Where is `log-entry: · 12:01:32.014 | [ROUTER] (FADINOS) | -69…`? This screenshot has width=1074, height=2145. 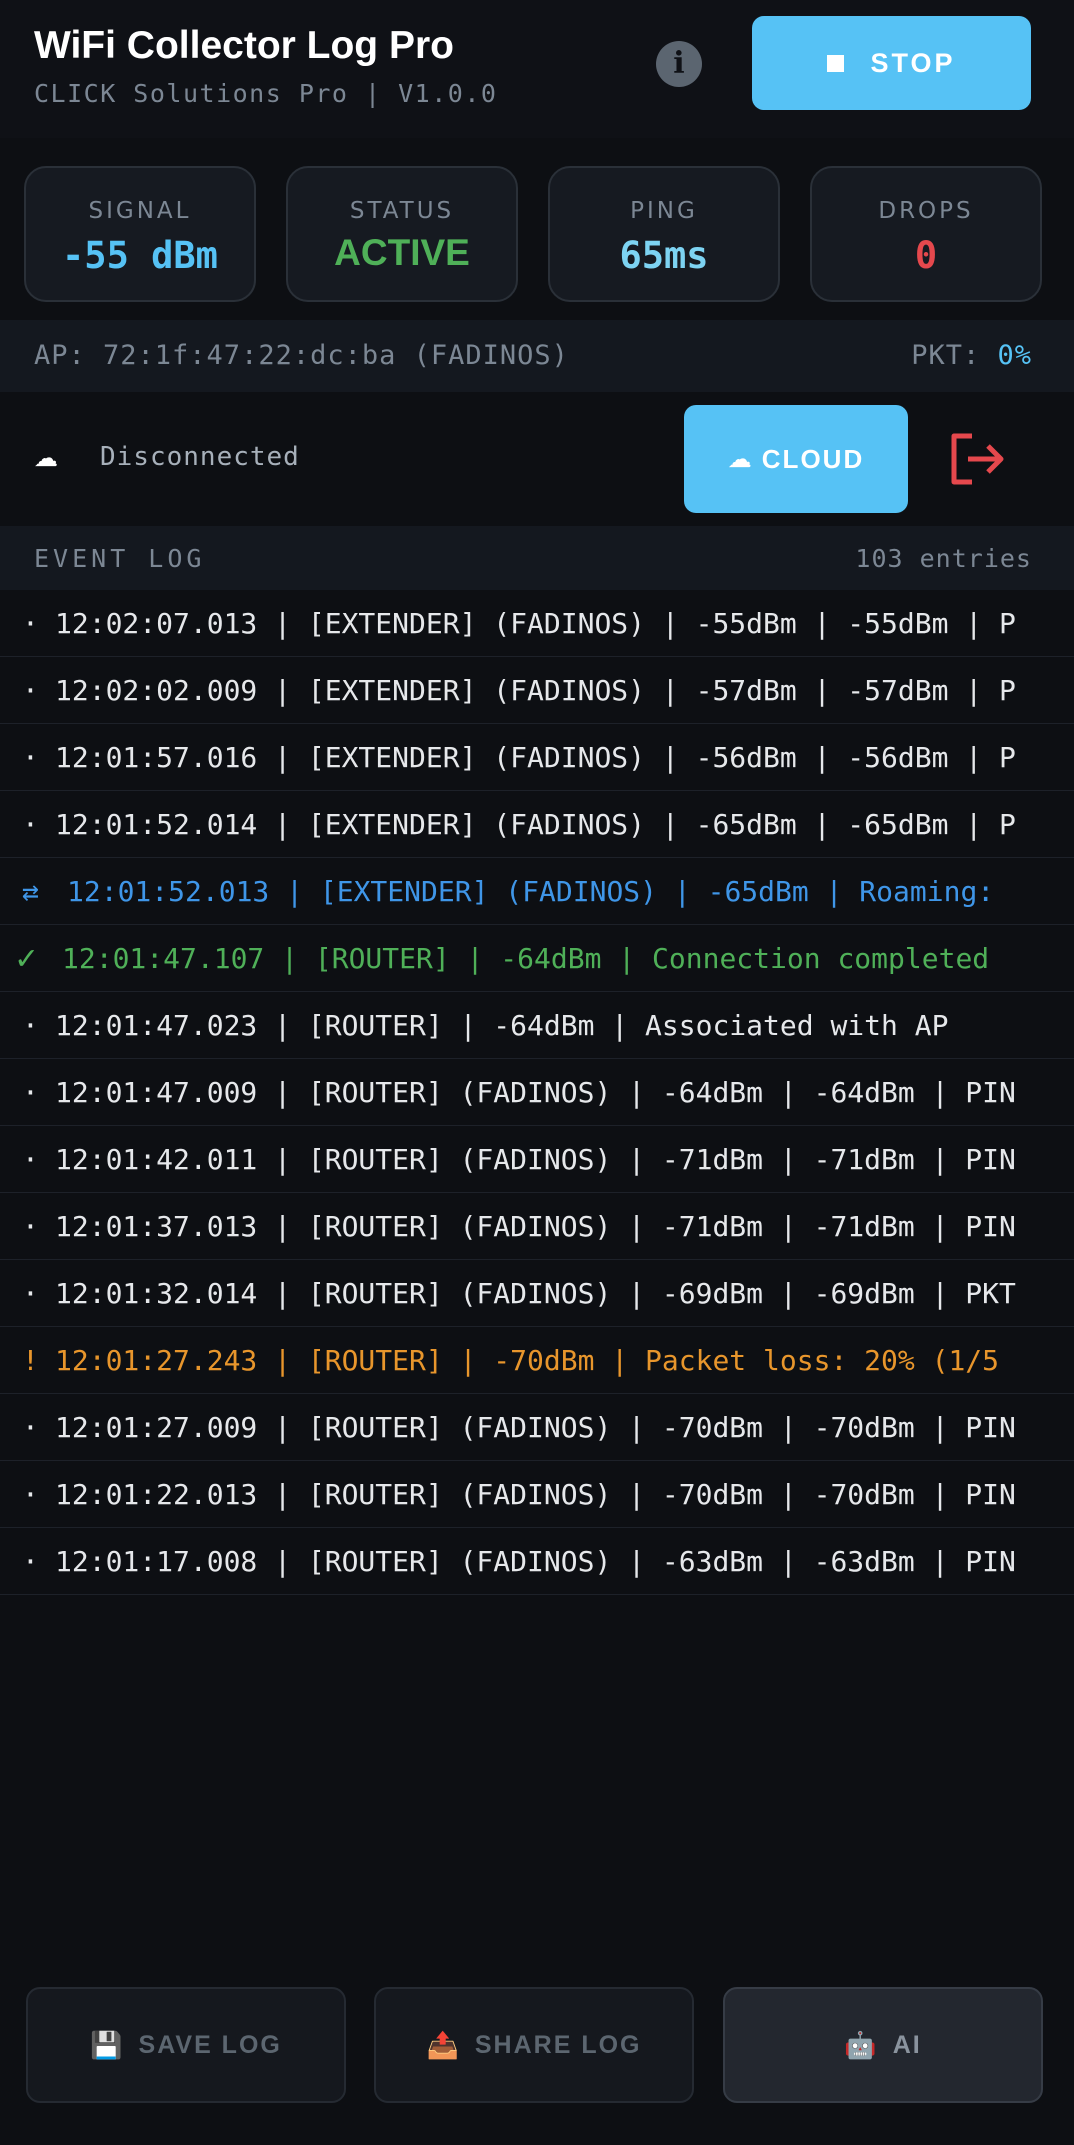 log-entry: · 12:01:32.014 | [ROUTER] (FADINOS) | -69… is located at coordinates (537, 1293).